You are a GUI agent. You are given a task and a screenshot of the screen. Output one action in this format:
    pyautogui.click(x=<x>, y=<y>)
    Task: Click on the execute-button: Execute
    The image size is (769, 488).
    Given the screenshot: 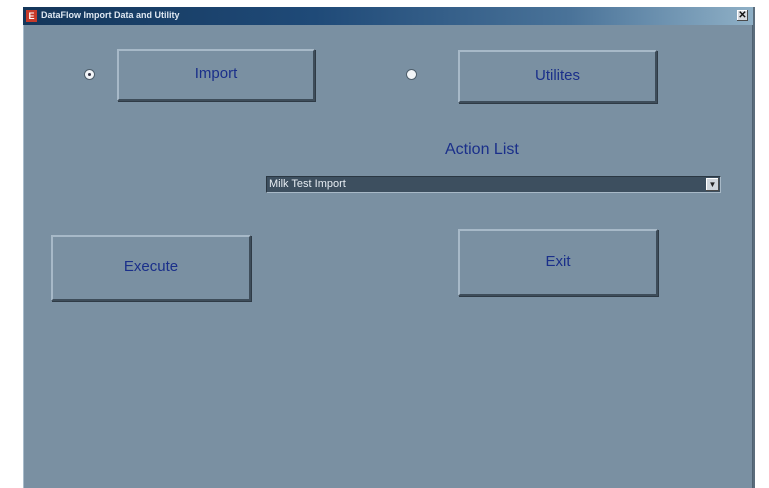 What is the action you would take?
    pyautogui.click(x=151, y=268)
    